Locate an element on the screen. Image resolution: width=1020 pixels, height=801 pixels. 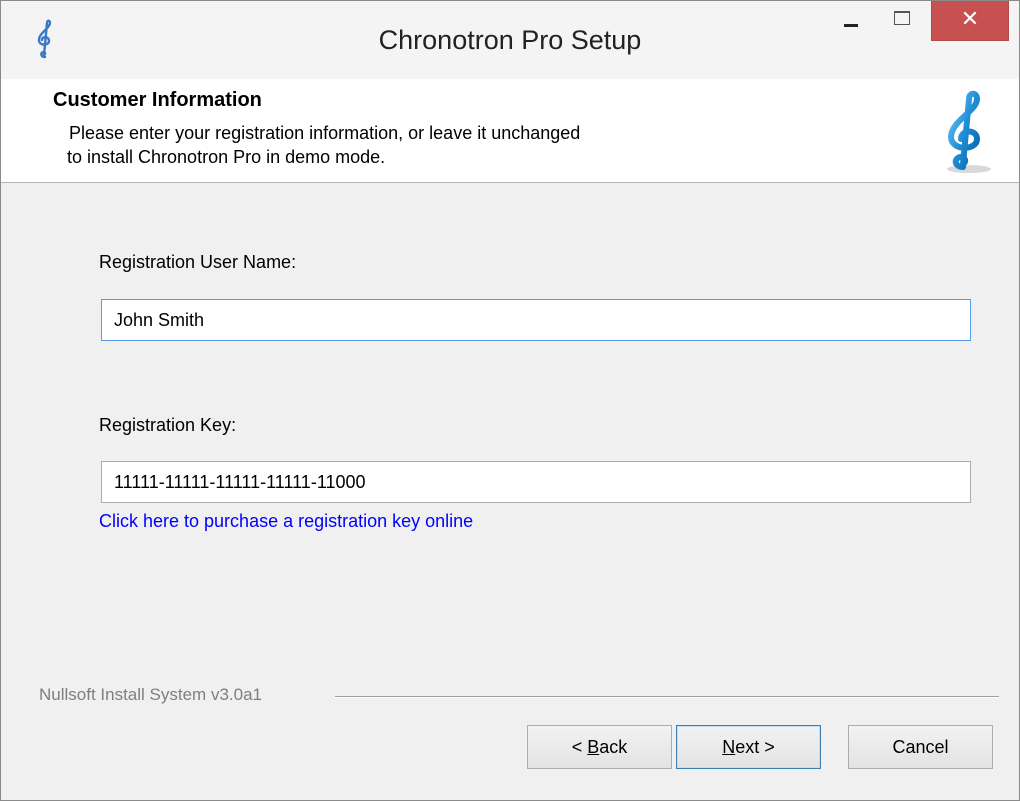
maximize-button is located at coordinates (902, 21).